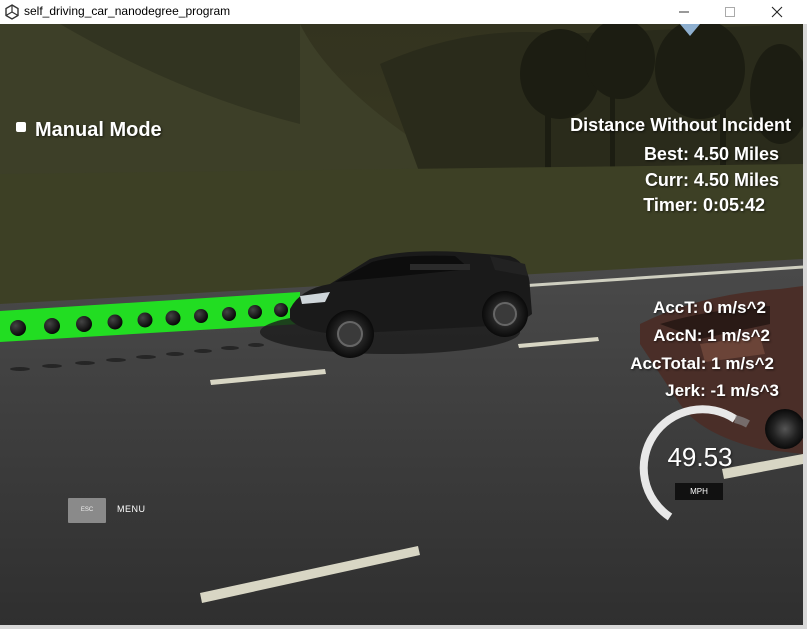 This screenshot has width=807, height=629. What do you see at coordinates (131, 509) in the screenshot?
I see `menu-label: MENU` at bounding box center [131, 509].